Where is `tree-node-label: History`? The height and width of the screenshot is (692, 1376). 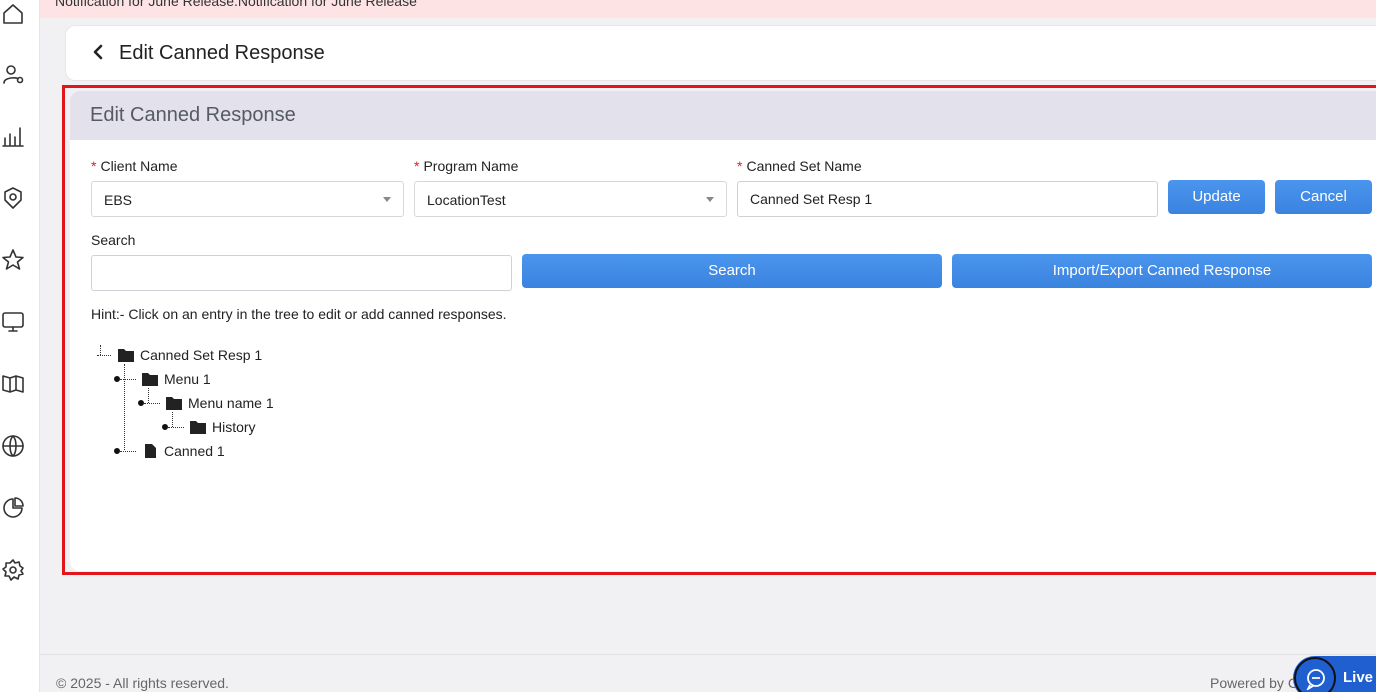 tree-node-label: History is located at coordinates (234, 427).